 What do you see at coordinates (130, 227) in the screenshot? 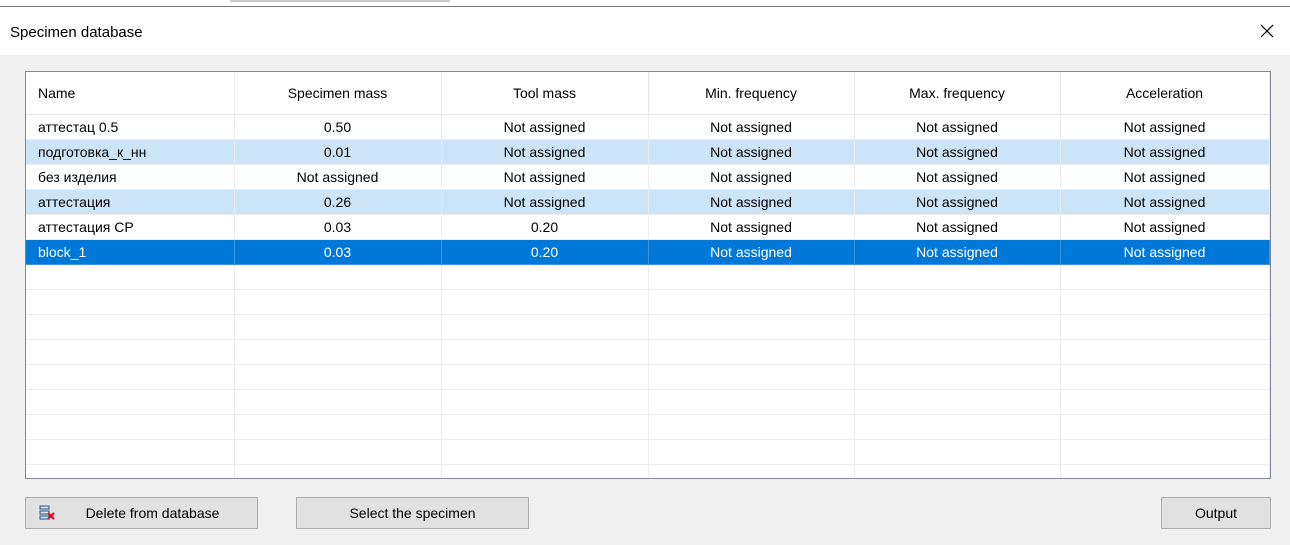
I see `table-cell: аттестация СР` at bounding box center [130, 227].